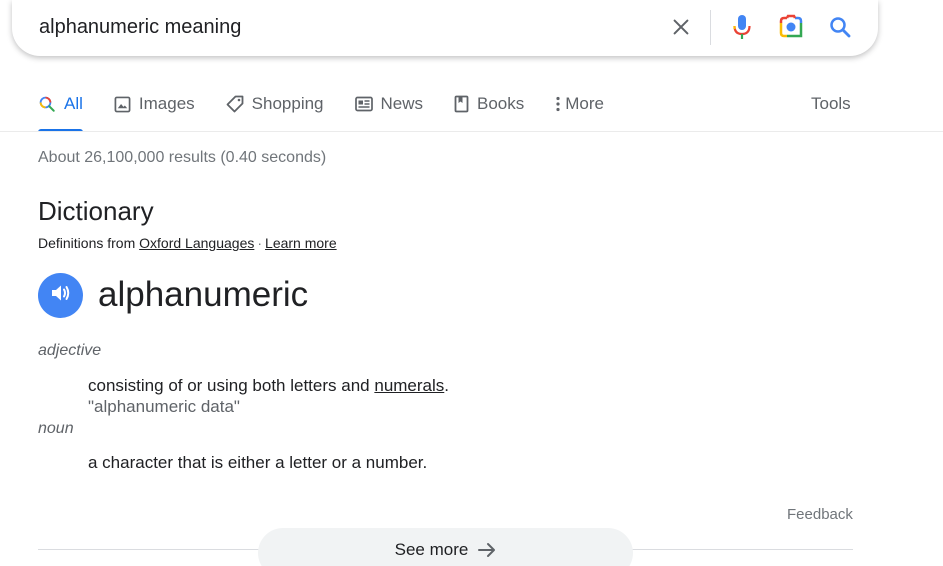 This screenshot has height=566, width=943. Describe the element at coordinates (287, 103) in the screenshot. I see `tab-label: Shopping` at that location.